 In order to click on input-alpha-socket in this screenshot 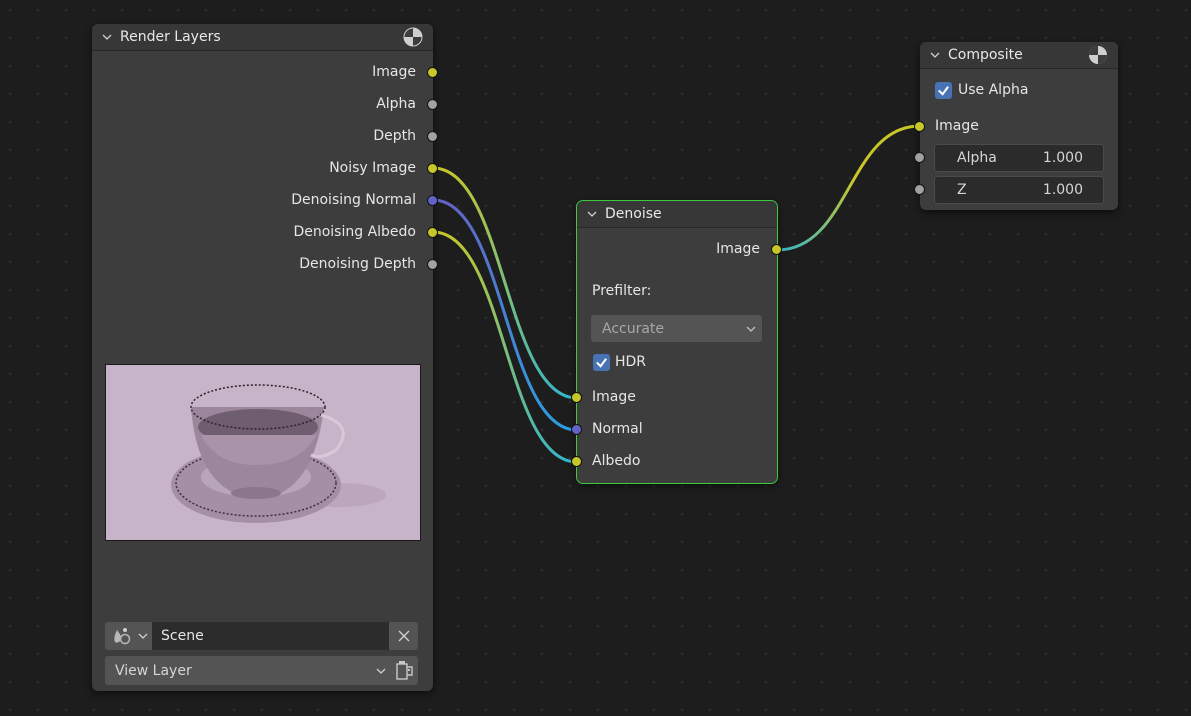, I will do `click(919, 157)`.